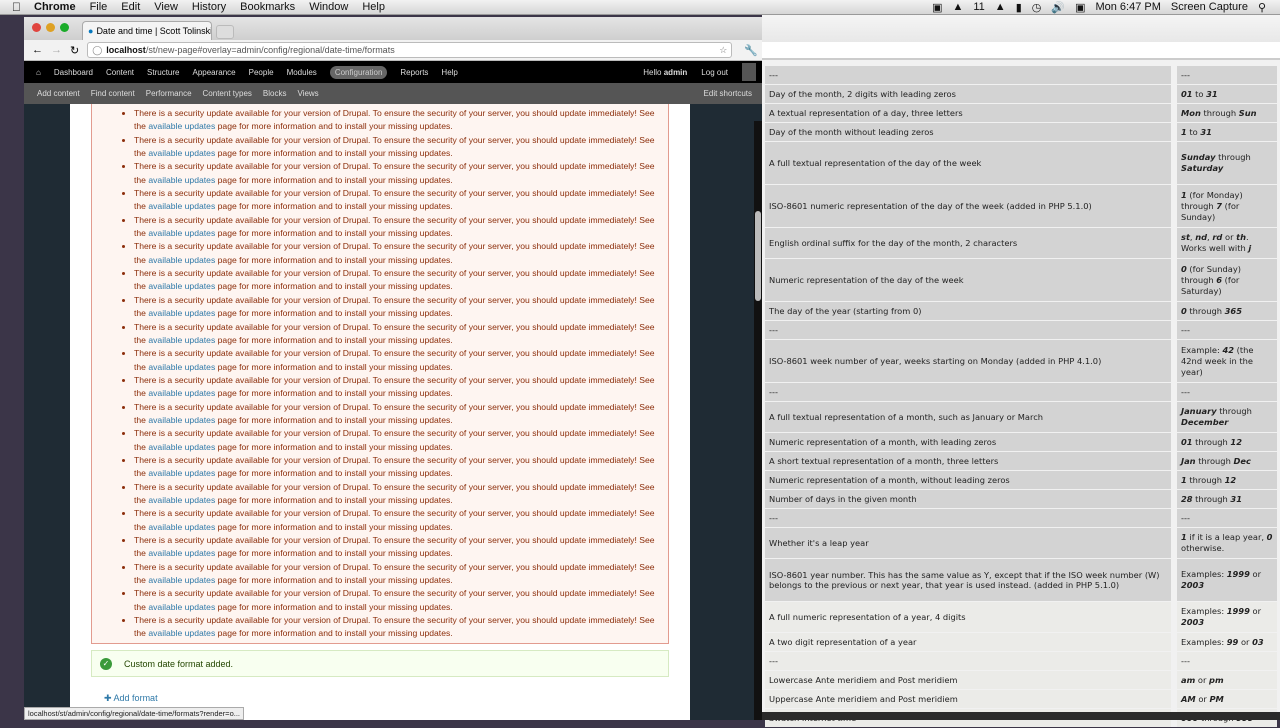 This screenshot has height=728, width=1280. Describe the element at coordinates (169, 93) in the screenshot. I see `shortcut-performance: Performance` at that location.